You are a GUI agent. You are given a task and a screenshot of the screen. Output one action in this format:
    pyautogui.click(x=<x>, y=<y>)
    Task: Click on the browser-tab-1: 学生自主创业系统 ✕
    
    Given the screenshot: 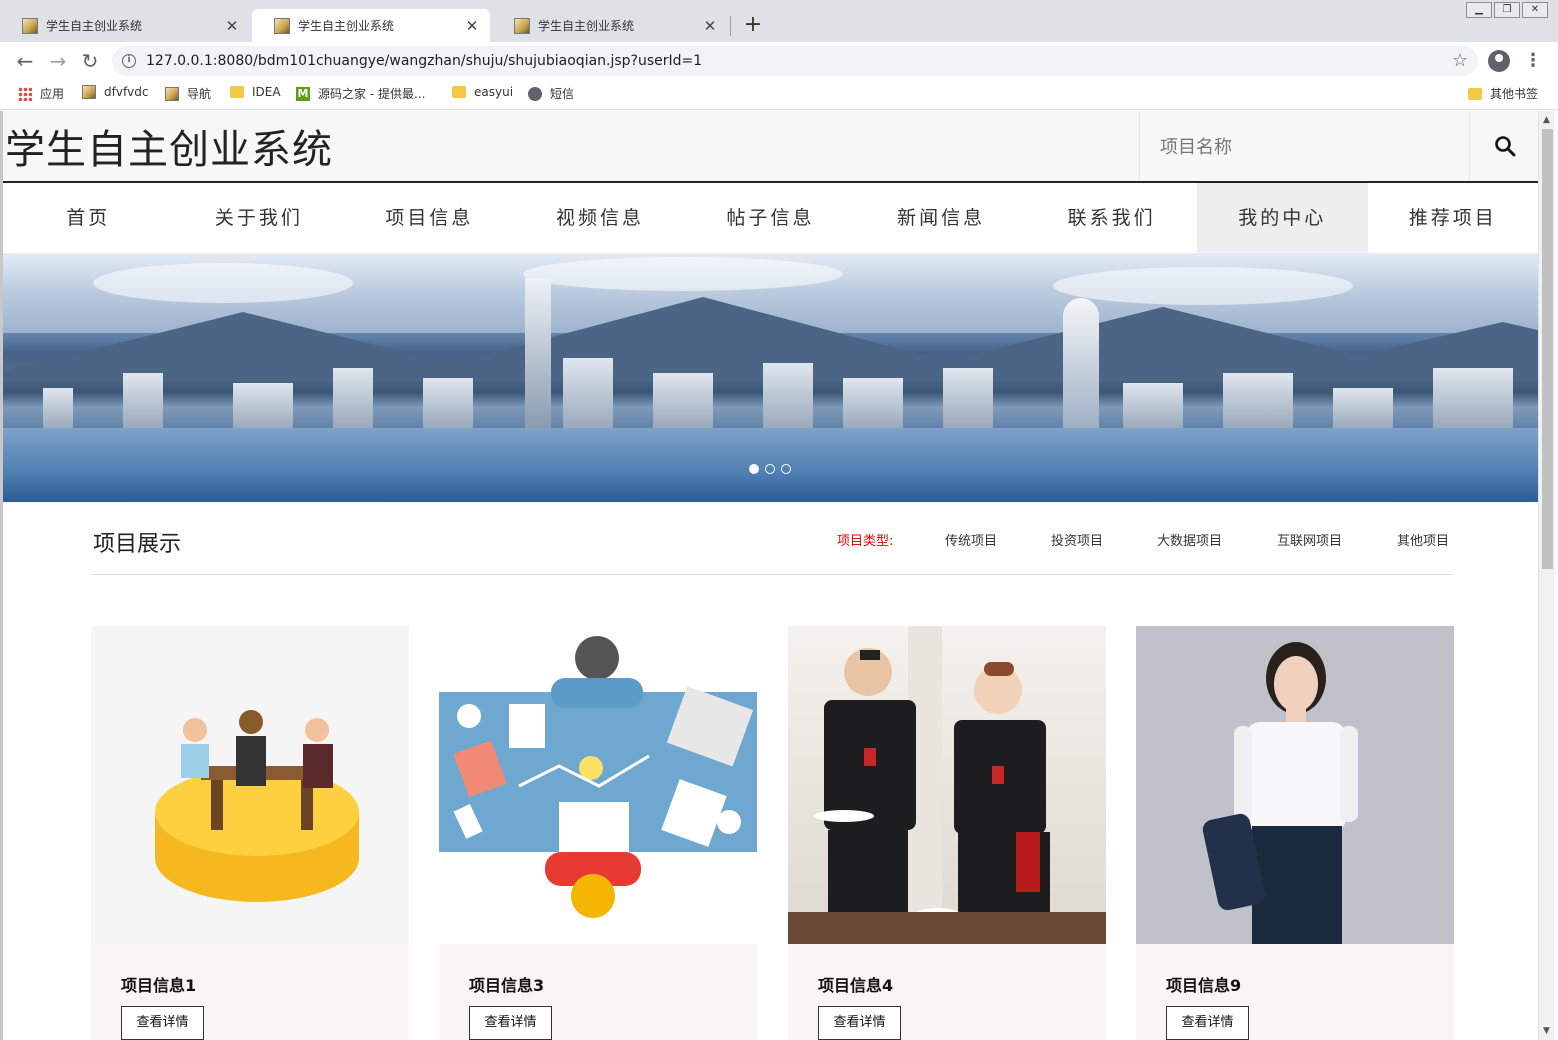 What is the action you would take?
    pyautogui.click(x=125, y=25)
    